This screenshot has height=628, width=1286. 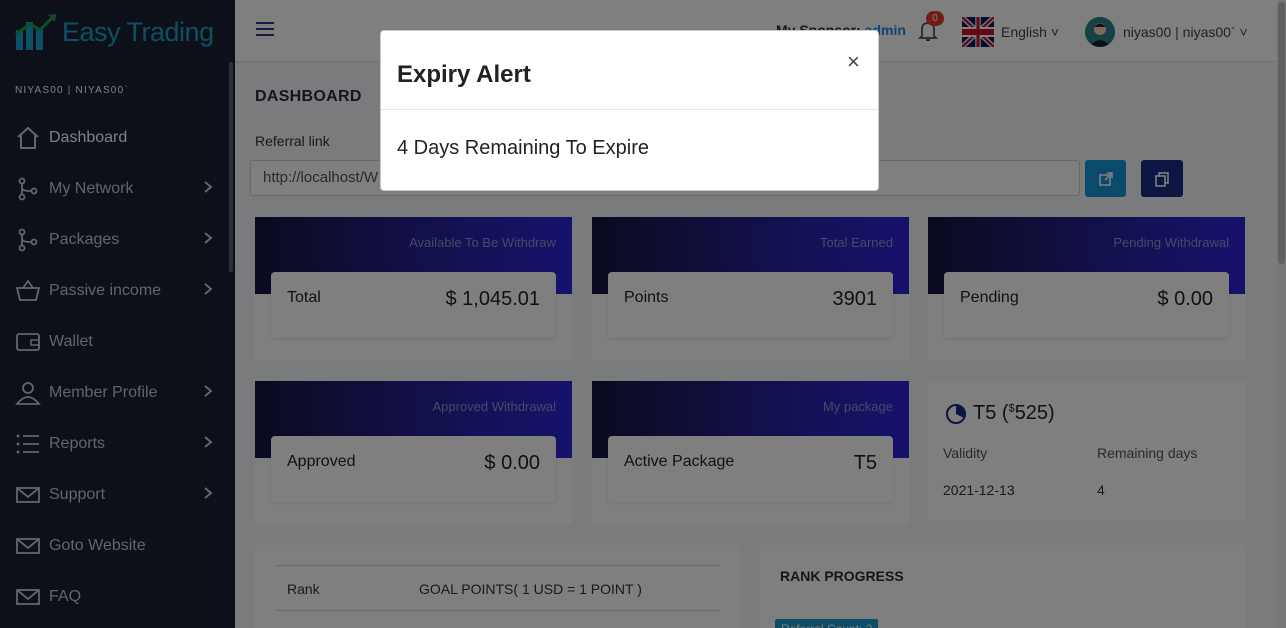 I want to click on modal-divider, so click(x=629, y=109).